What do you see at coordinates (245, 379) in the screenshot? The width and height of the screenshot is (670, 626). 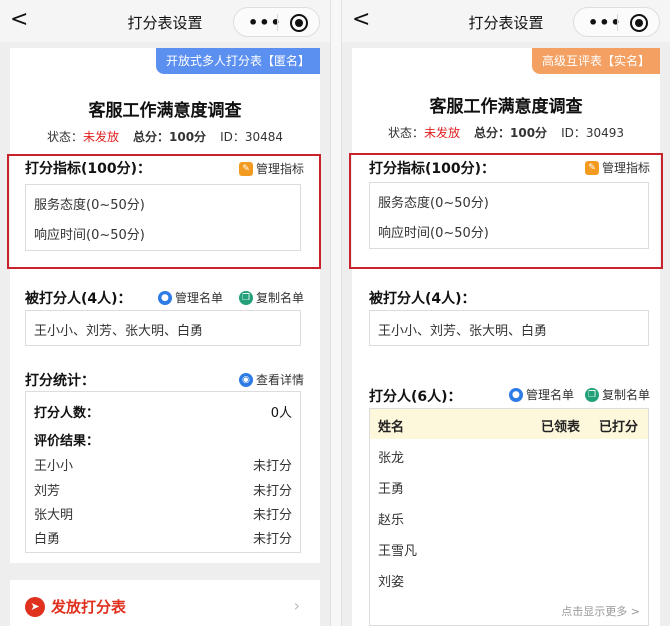 I see `eye-icon: ◉` at bounding box center [245, 379].